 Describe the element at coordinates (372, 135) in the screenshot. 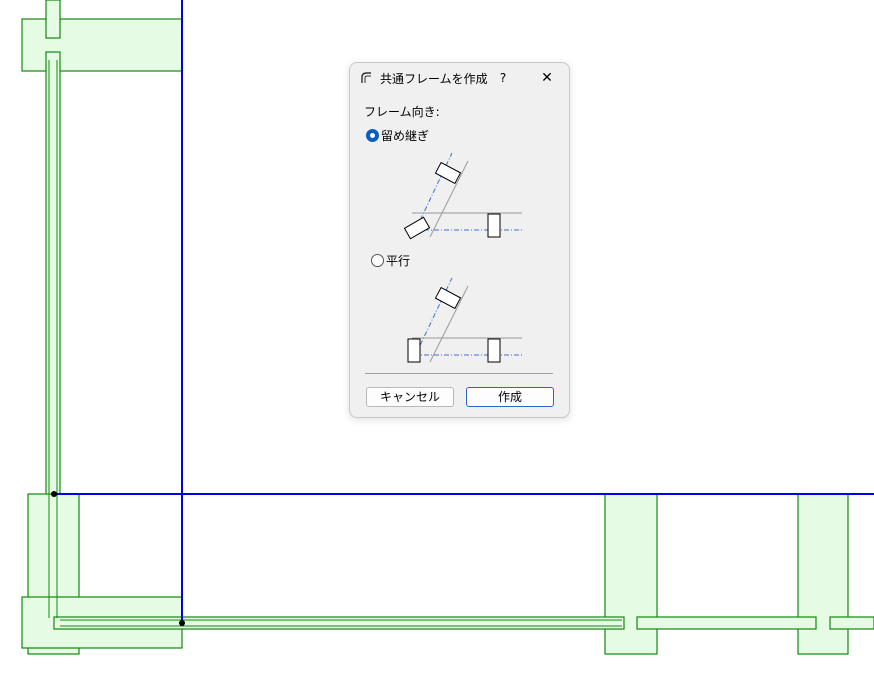

I see `miter-radio` at that location.